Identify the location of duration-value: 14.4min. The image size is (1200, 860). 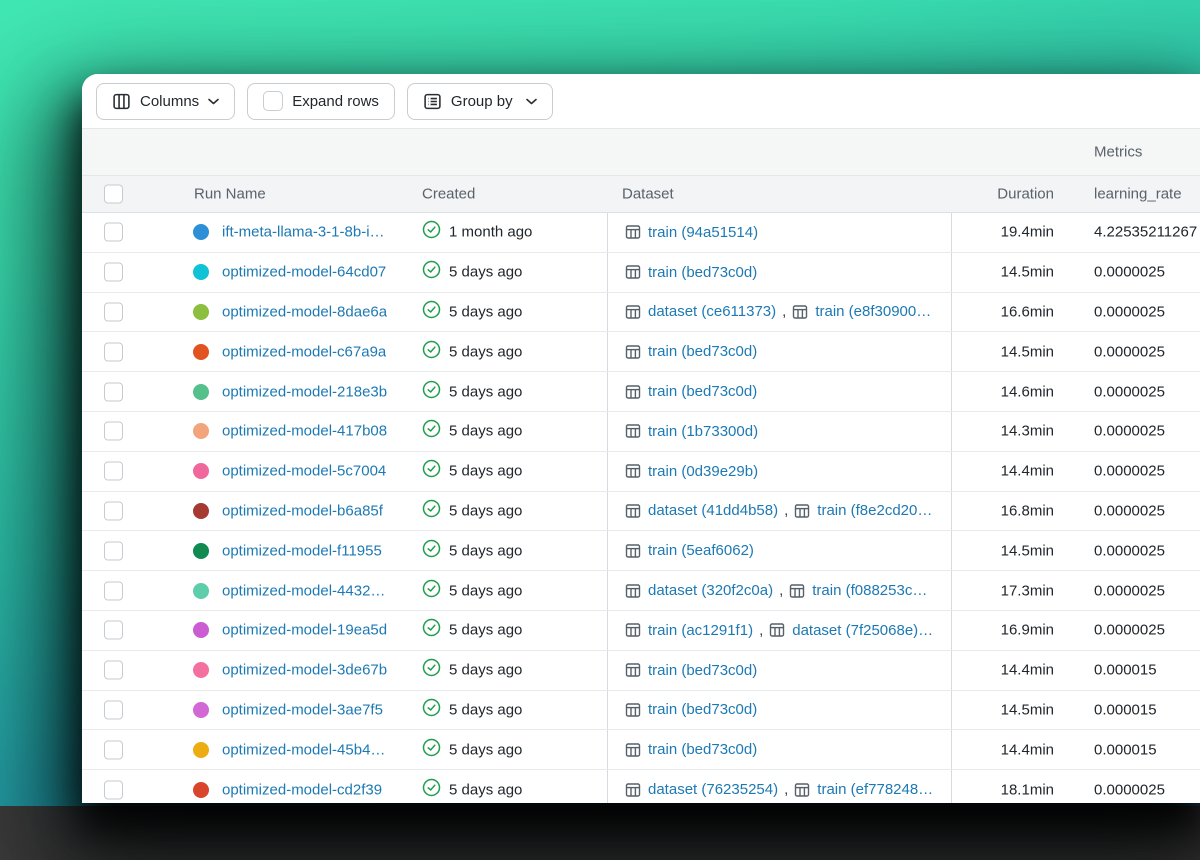
(1027, 750).